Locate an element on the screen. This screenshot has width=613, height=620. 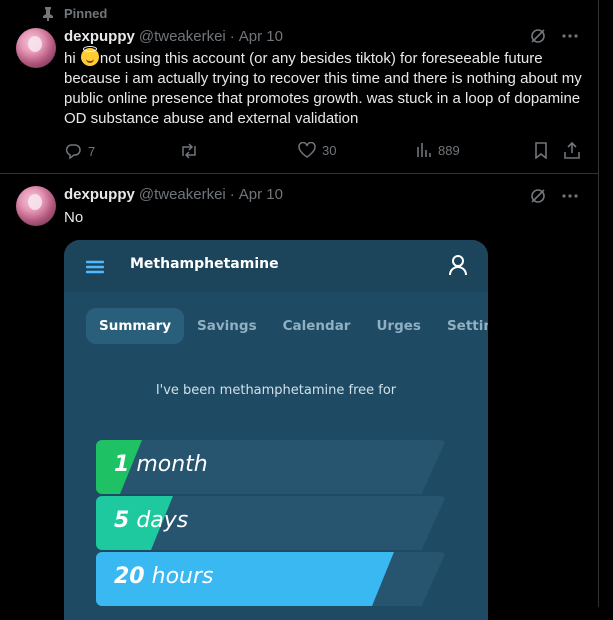
like-count: 30 is located at coordinates (329, 150).